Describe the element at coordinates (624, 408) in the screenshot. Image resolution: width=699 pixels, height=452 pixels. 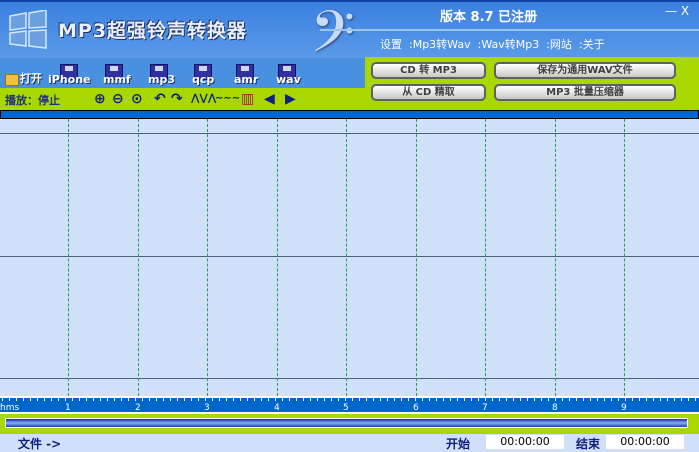
I see `ruler-label: 9` at that location.